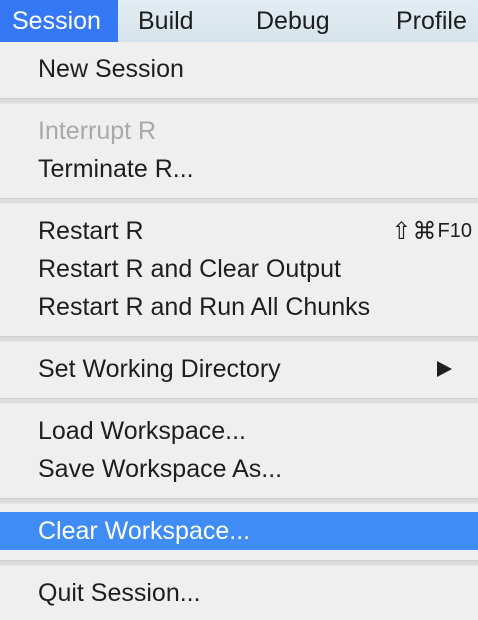 This screenshot has width=478, height=620. What do you see at coordinates (431, 20) in the screenshot?
I see `menu-profile-label: Profile` at bounding box center [431, 20].